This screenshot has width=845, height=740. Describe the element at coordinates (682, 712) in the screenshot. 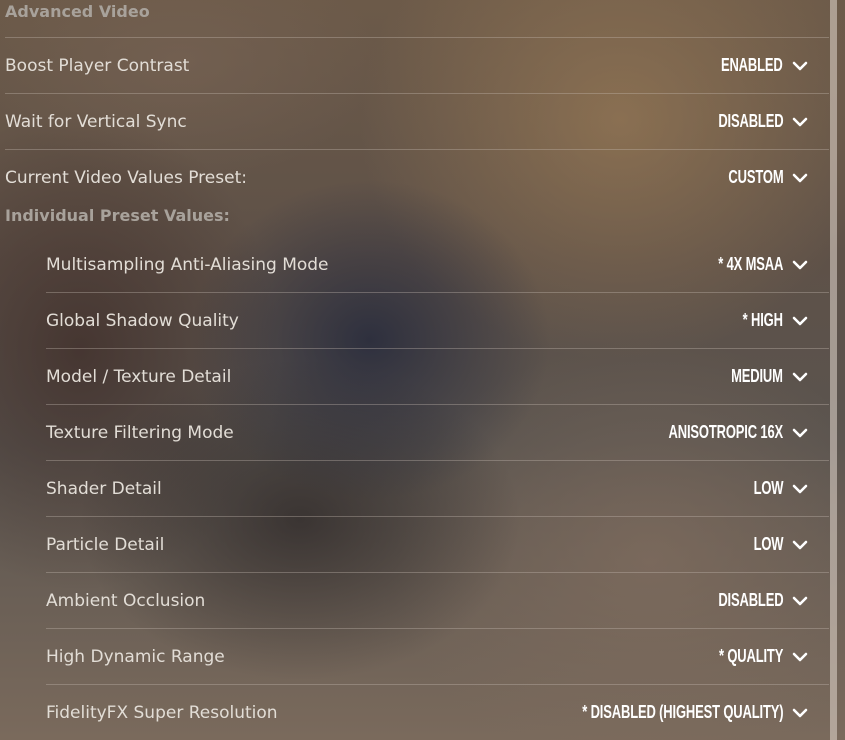

I see `dropdown-value: * DISABLED (HIGHEST QUALITY)` at that location.